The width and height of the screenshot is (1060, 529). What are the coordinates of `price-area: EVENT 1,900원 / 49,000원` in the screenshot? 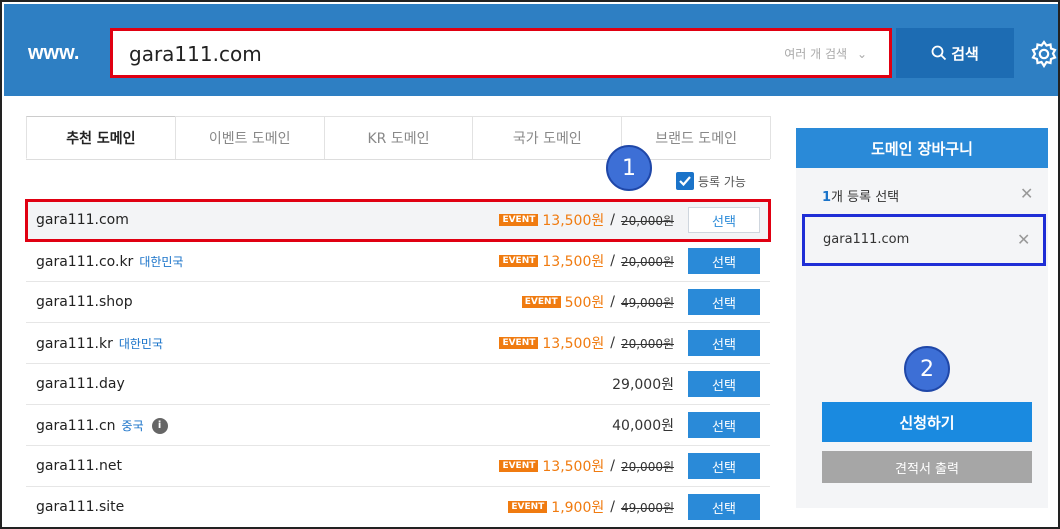 It's located at (591, 507).